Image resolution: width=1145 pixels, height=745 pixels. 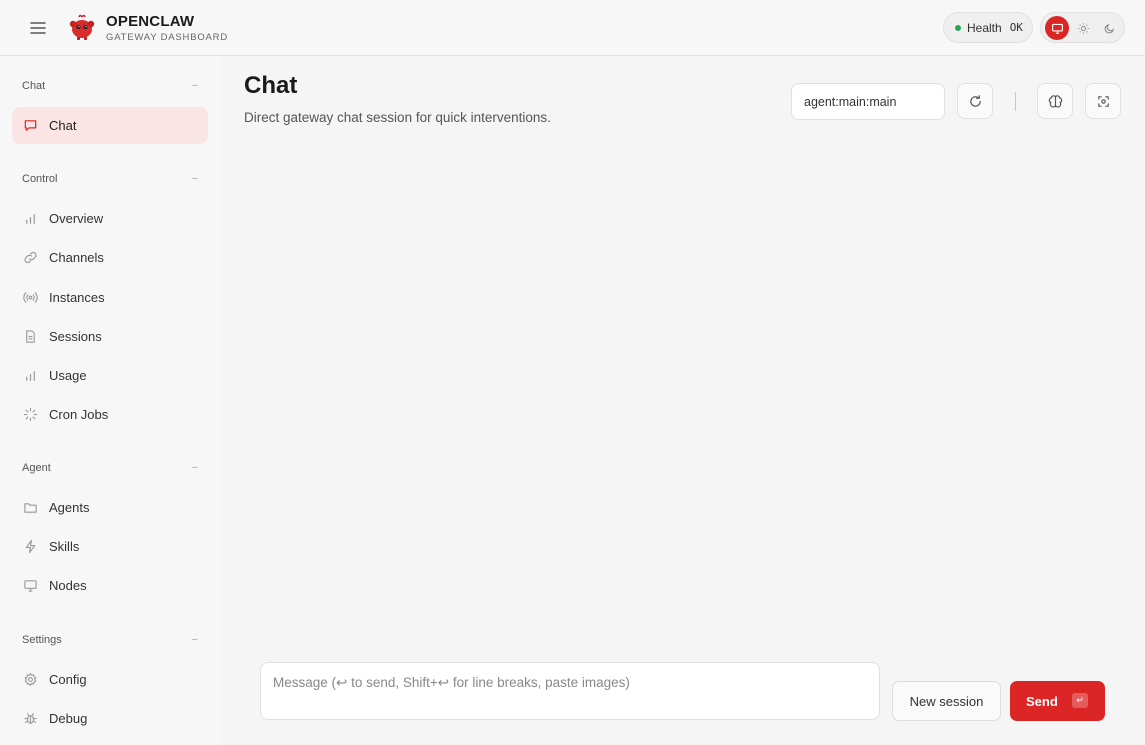 What do you see at coordinates (36, 468) in the screenshot?
I see `section-label: Agent` at bounding box center [36, 468].